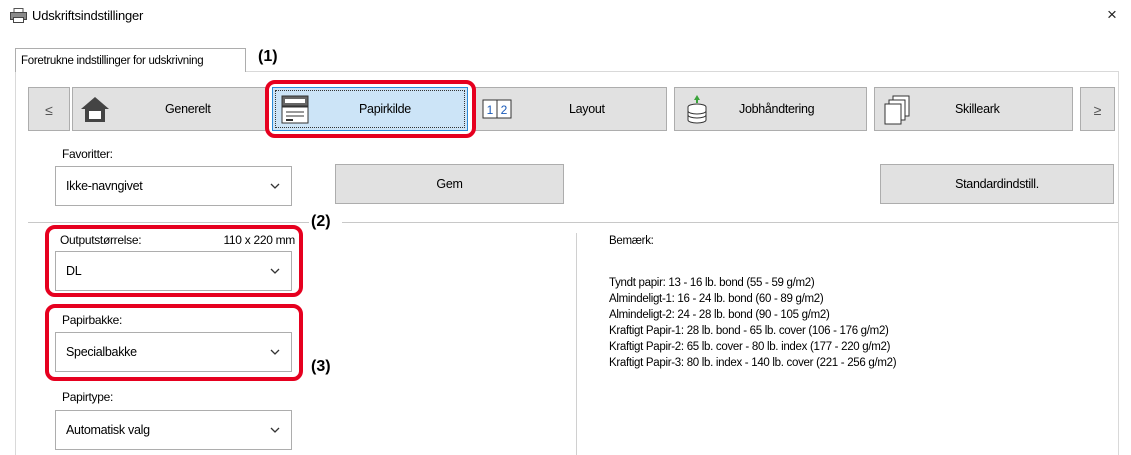 The image size is (1131, 455). I want to click on toolbar-skilleark-button: Skilleark, so click(973, 109).